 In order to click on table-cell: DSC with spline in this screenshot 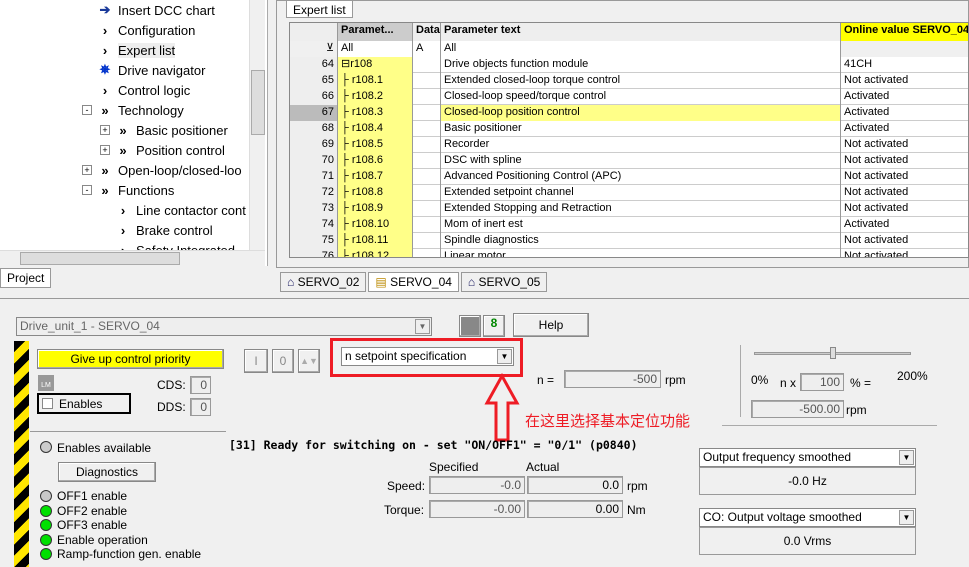, I will do `click(641, 161)`.